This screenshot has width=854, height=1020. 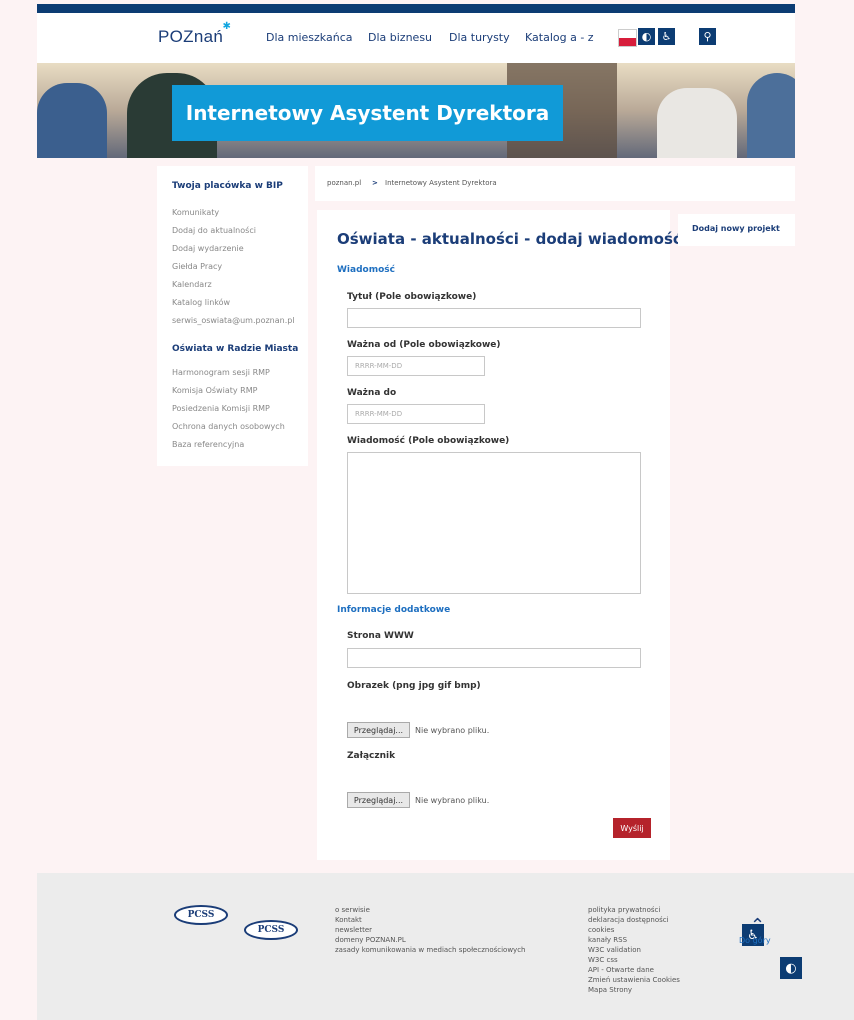 I want to click on logo-star-icon: ✱, so click(x=227, y=26).